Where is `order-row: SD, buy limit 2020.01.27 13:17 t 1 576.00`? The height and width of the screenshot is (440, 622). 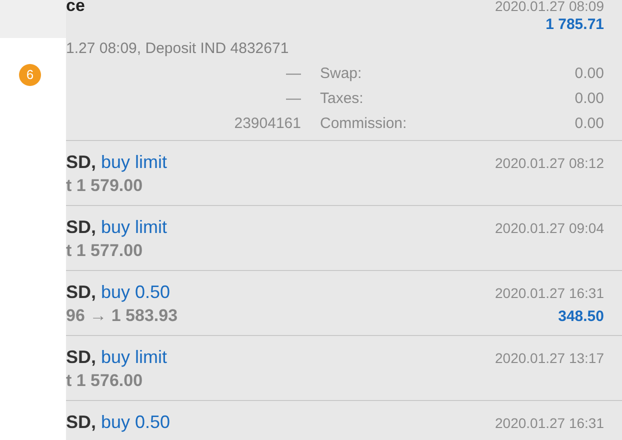 order-row: SD, buy limit 2020.01.27 13:17 t 1 576.00 is located at coordinates (344, 368).